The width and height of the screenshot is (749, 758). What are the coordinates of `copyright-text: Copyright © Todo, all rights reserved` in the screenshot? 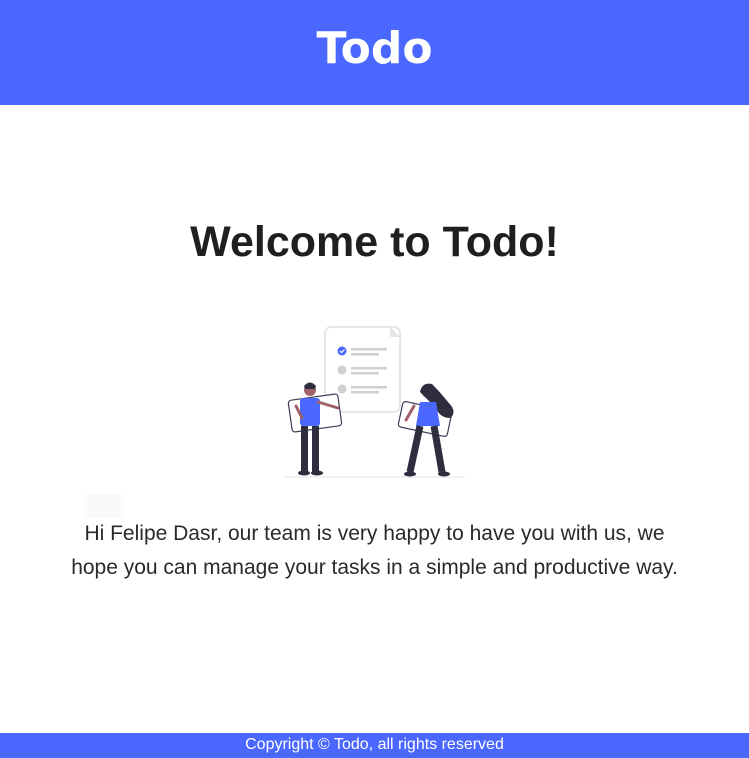 It's located at (374, 744).